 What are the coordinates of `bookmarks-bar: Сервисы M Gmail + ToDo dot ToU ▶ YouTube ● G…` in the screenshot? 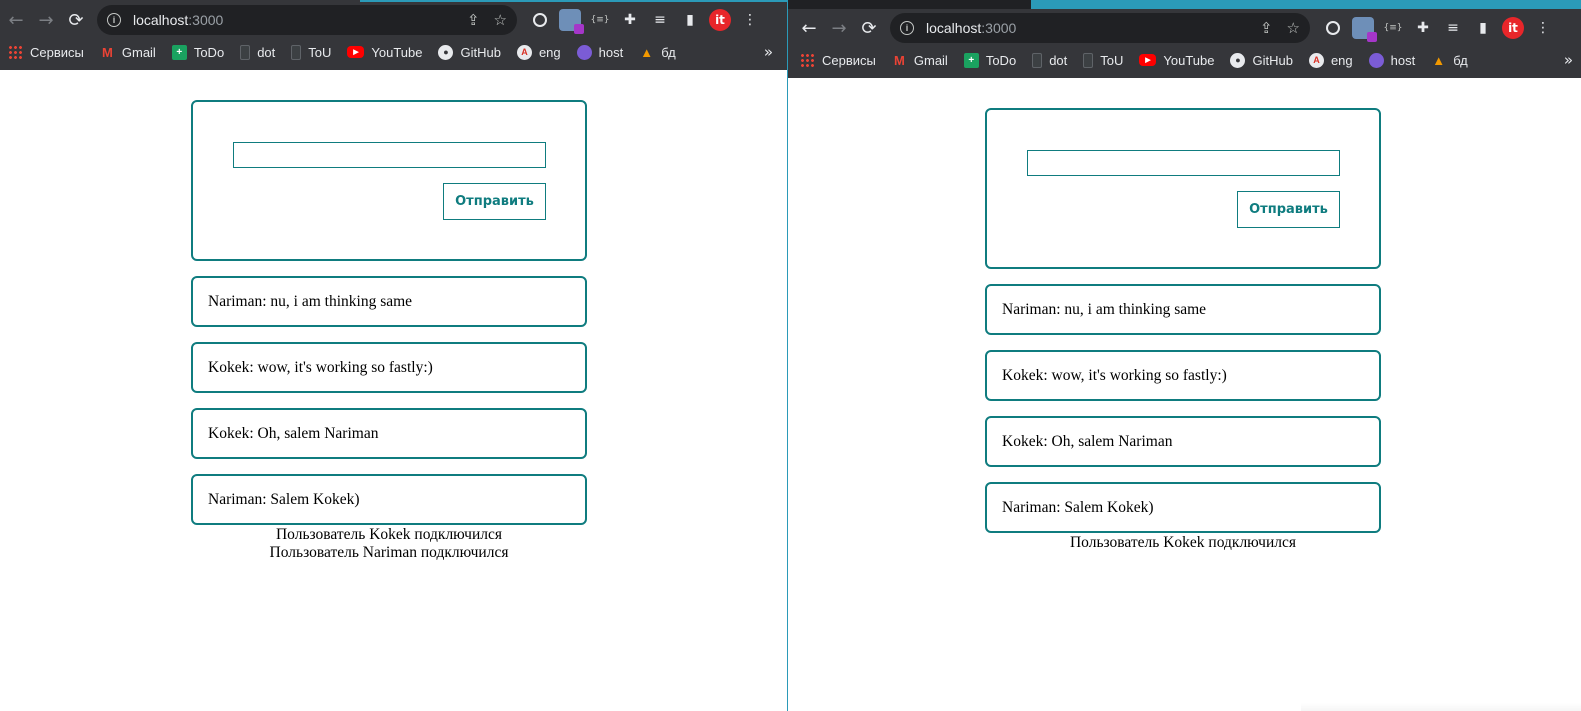 It's located at (393, 52).